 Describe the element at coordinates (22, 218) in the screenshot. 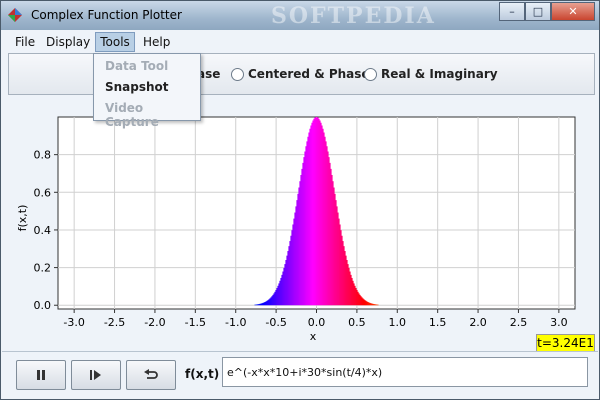

I see `y-axis-label: f(x,t)` at that location.